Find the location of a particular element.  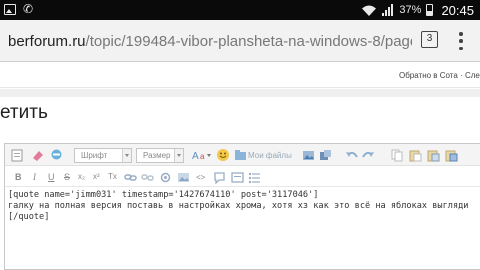

spellcheck-icon is located at coordinates (56, 154).